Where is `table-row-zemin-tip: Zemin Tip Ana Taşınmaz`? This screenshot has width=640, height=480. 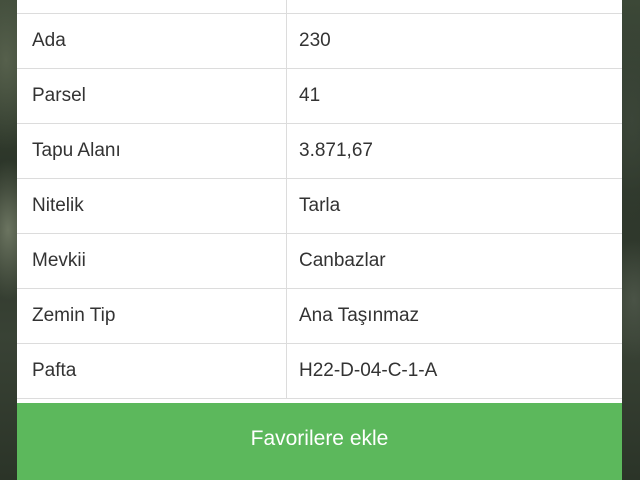 table-row-zemin-tip: Zemin Tip Ana Taşınmaz is located at coordinates (319, 316).